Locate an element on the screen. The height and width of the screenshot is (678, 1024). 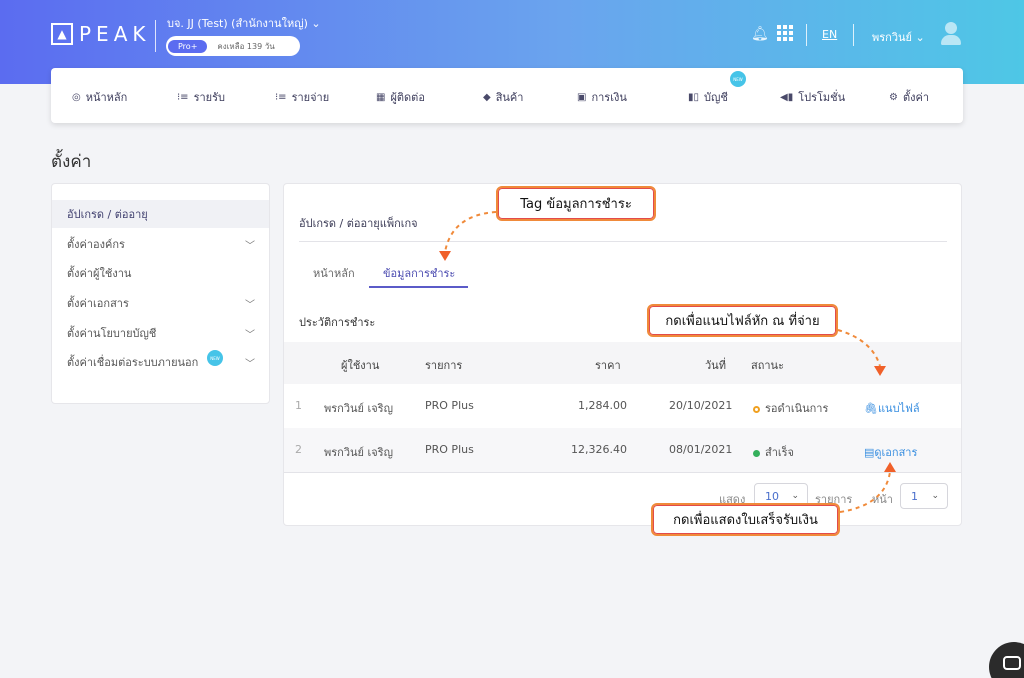
callout-attach-file: กดเพื่อแนบไฟล์หัก ณ ที่จ่าย is located at coordinates (742, 320).